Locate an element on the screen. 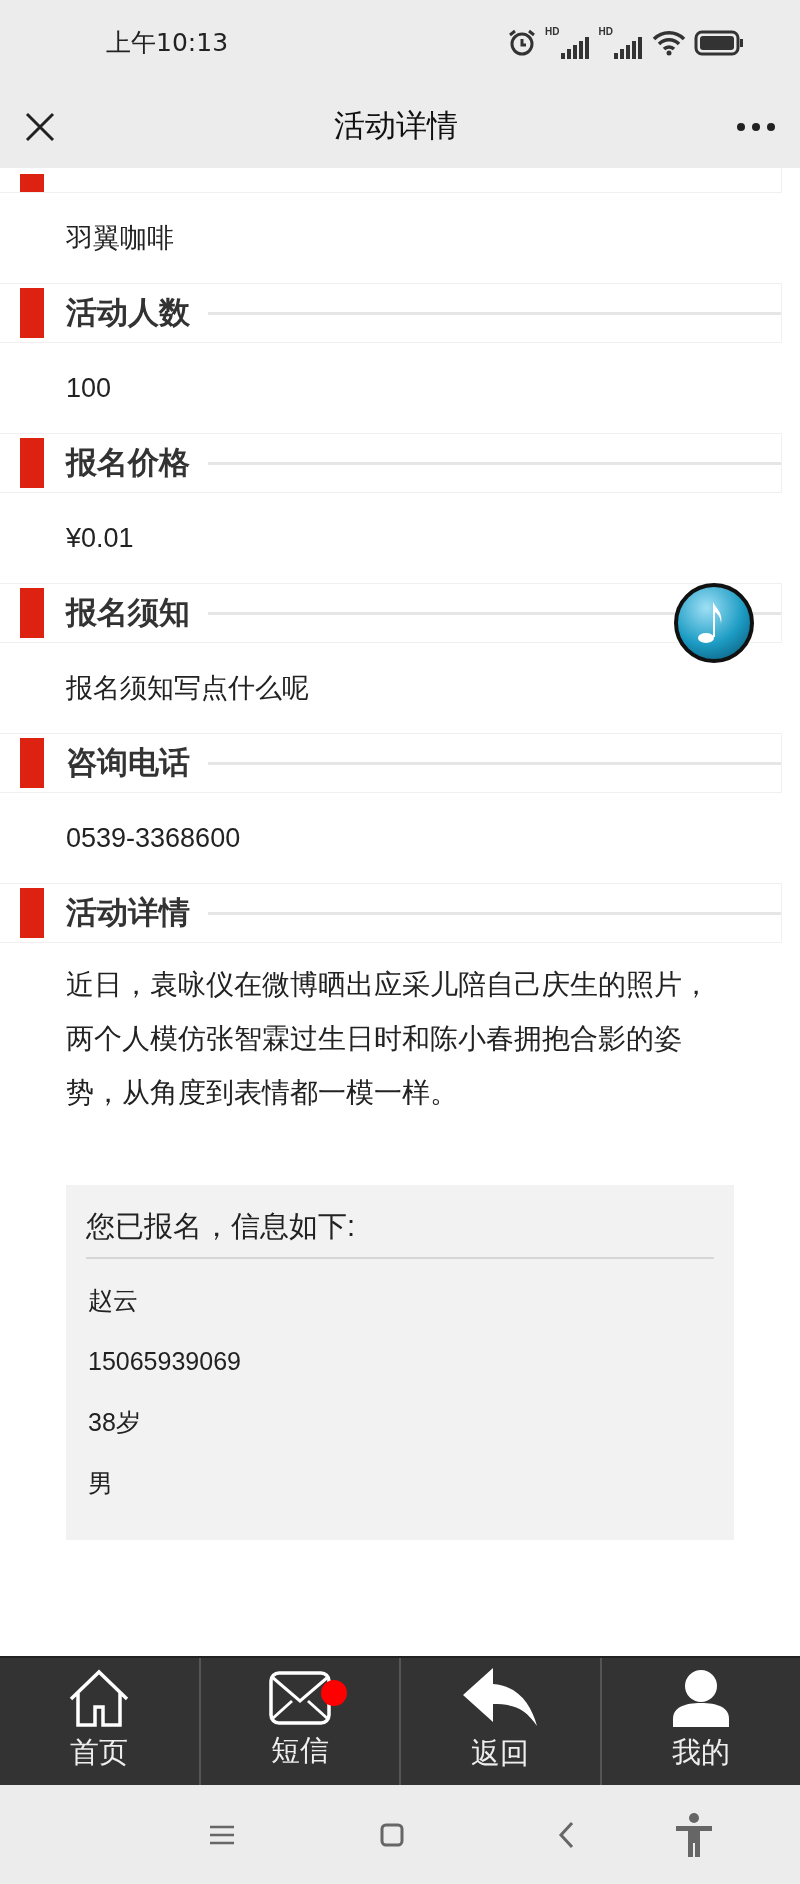 This screenshot has height=1884, width=800. section-value: 100 is located at coordinates (89, 388).